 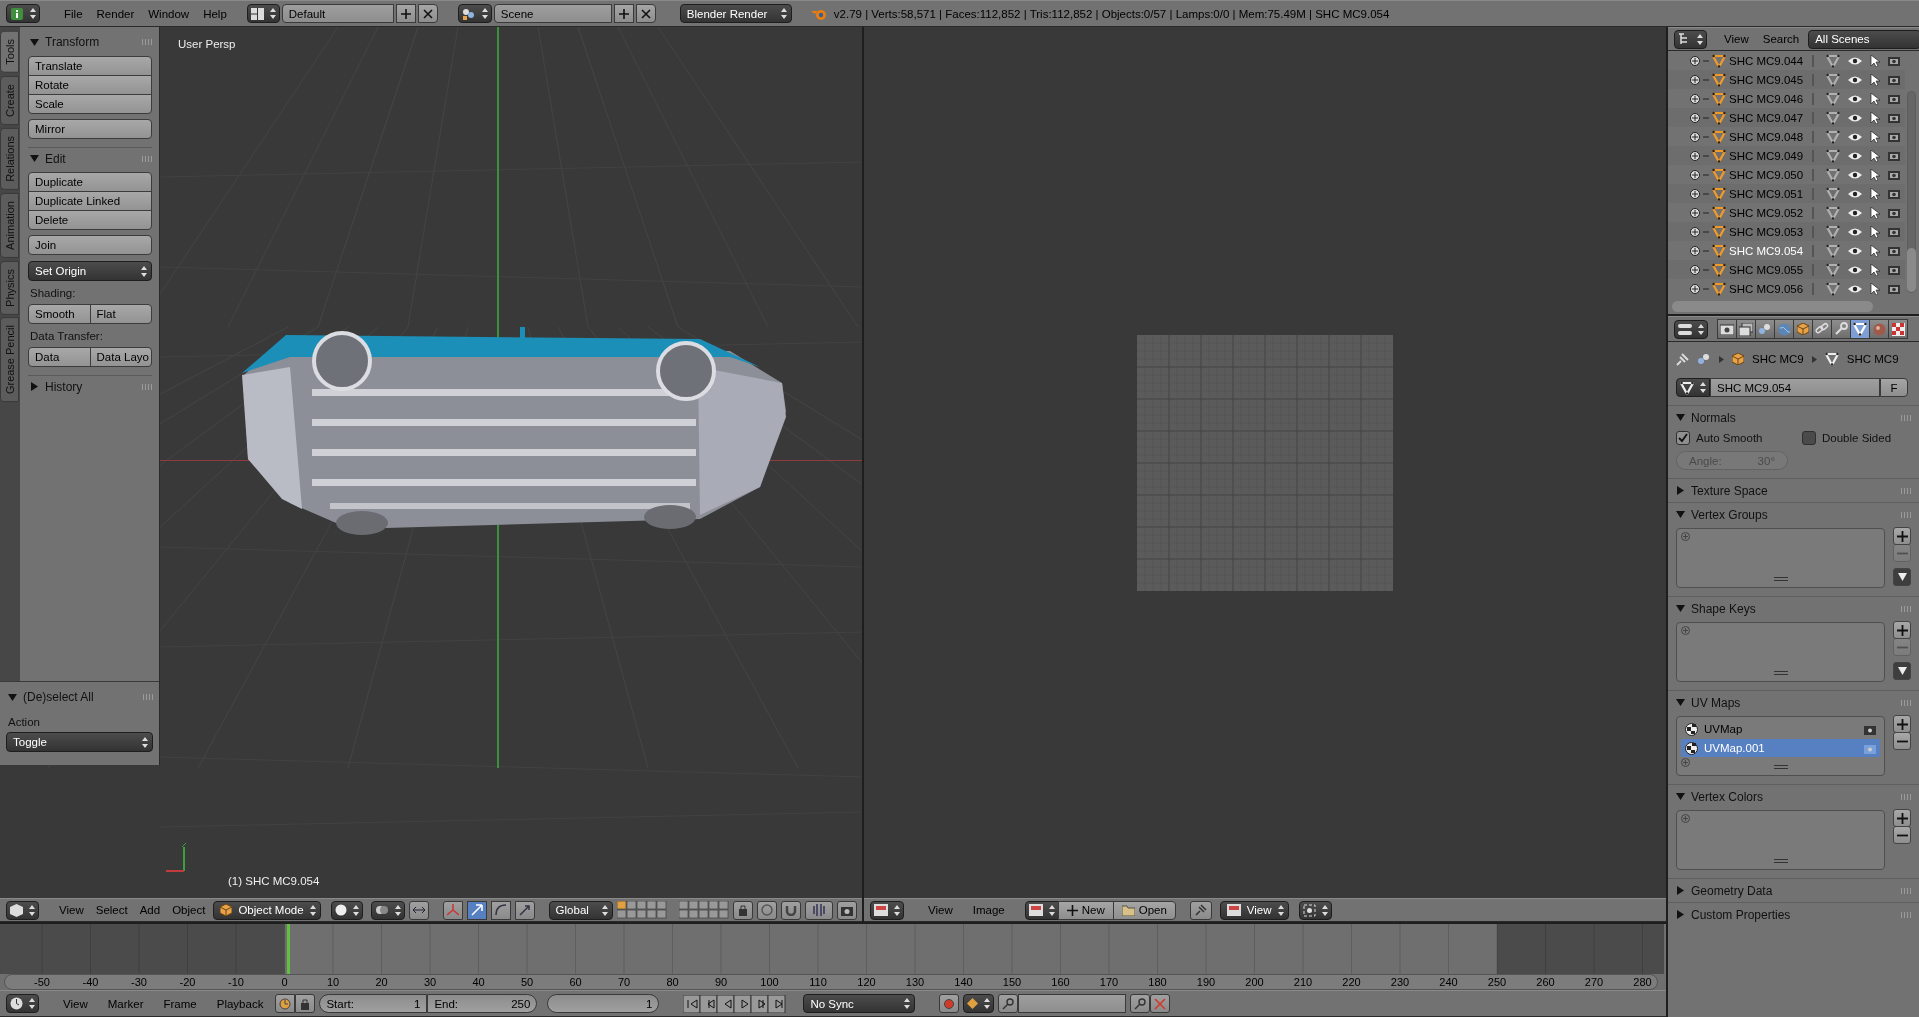 What do you see at coordinates (1713, 417) in the screenshot?
I see `panel-title: Normals` at bounding box center [1713, 417].